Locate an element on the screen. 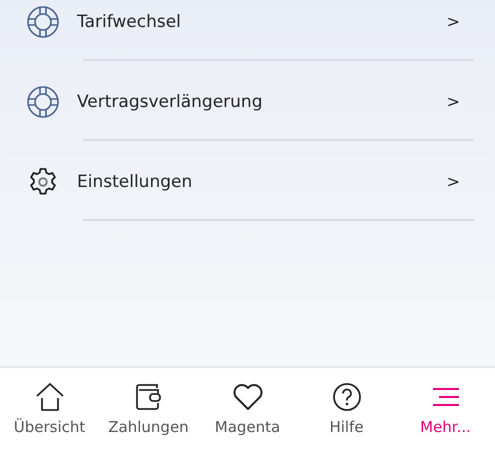  menu-item: Tarifwechsel > is located at coordinates (247, 25).